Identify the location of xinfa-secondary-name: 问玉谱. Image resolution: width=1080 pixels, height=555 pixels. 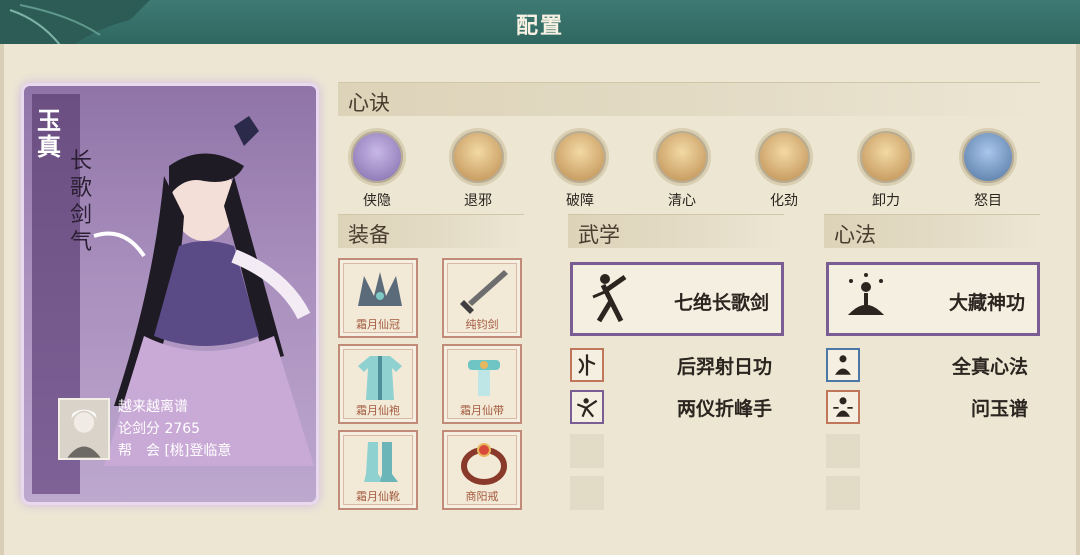
(999, 409).